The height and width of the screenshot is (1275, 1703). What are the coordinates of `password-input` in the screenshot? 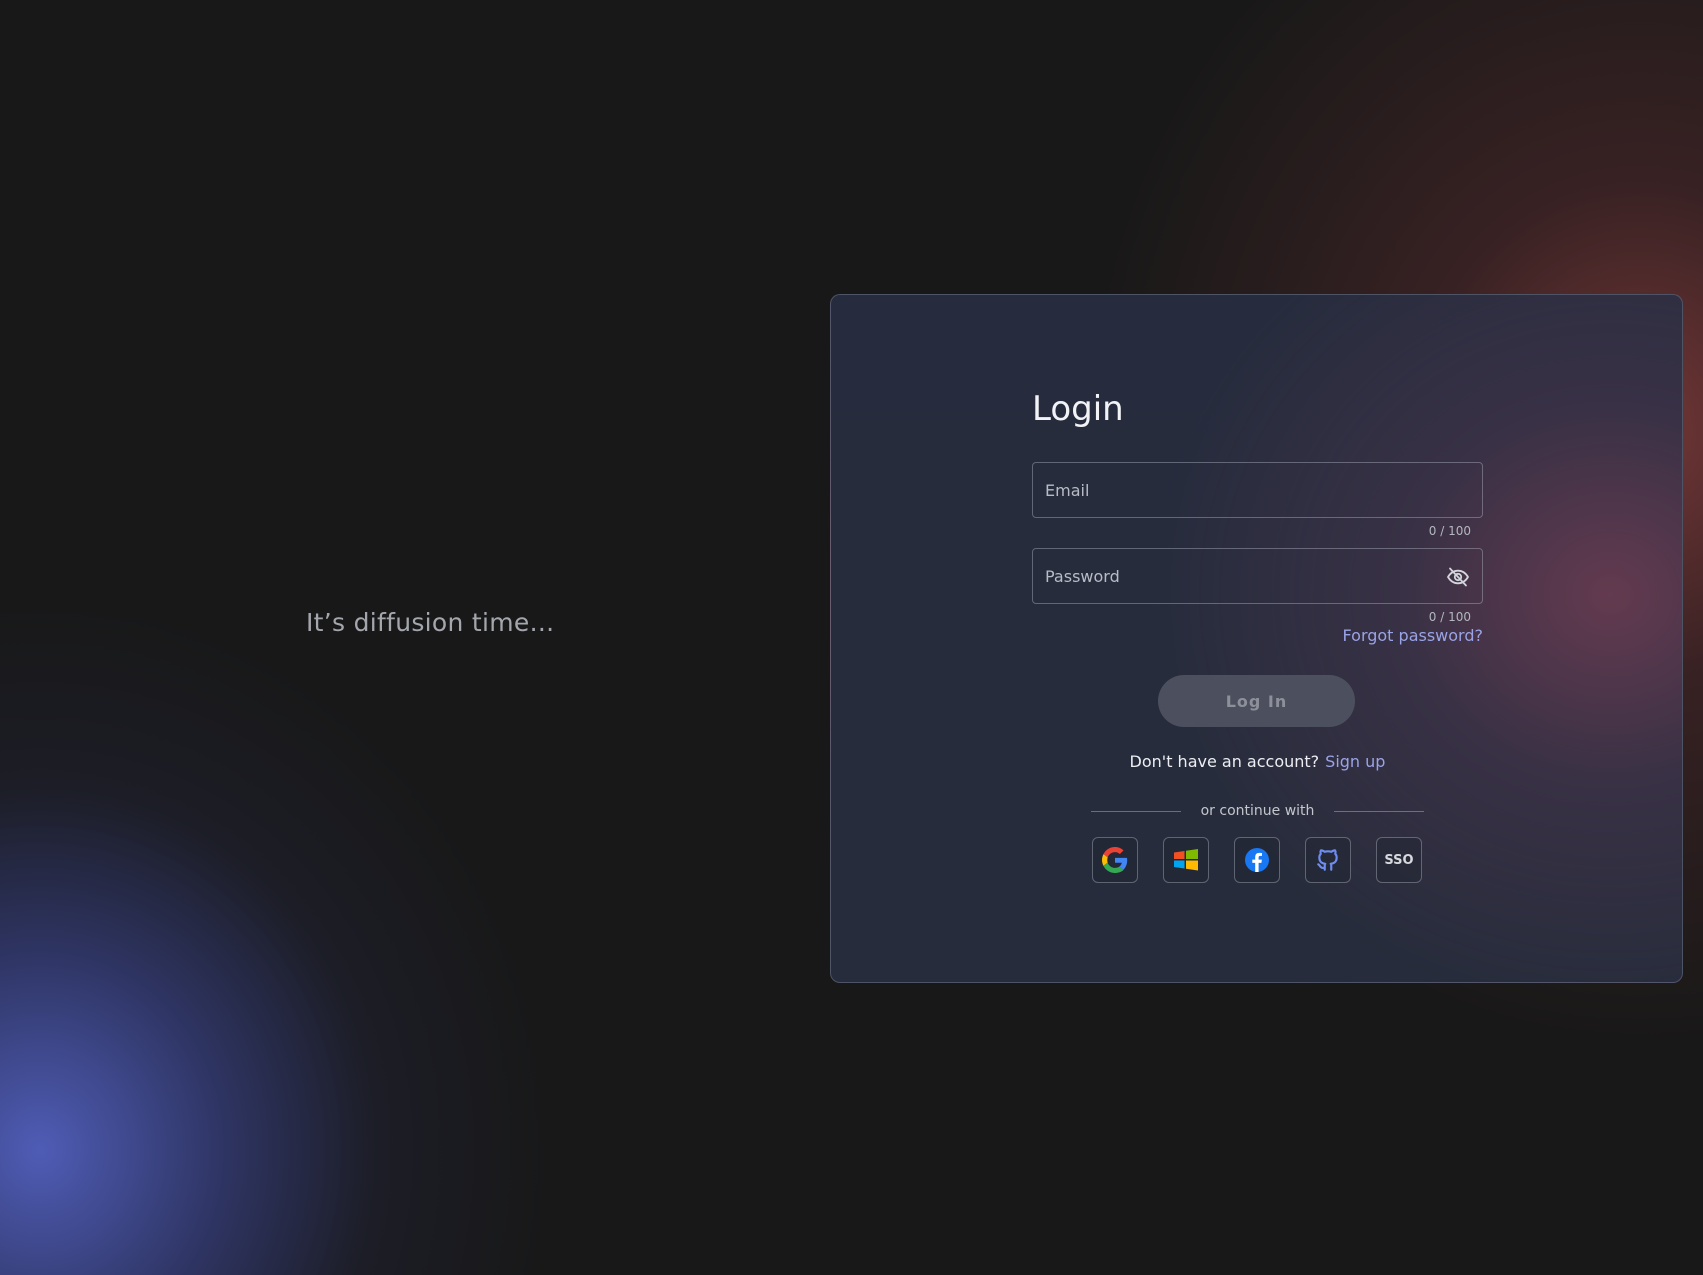 It's located at (1257, 576).